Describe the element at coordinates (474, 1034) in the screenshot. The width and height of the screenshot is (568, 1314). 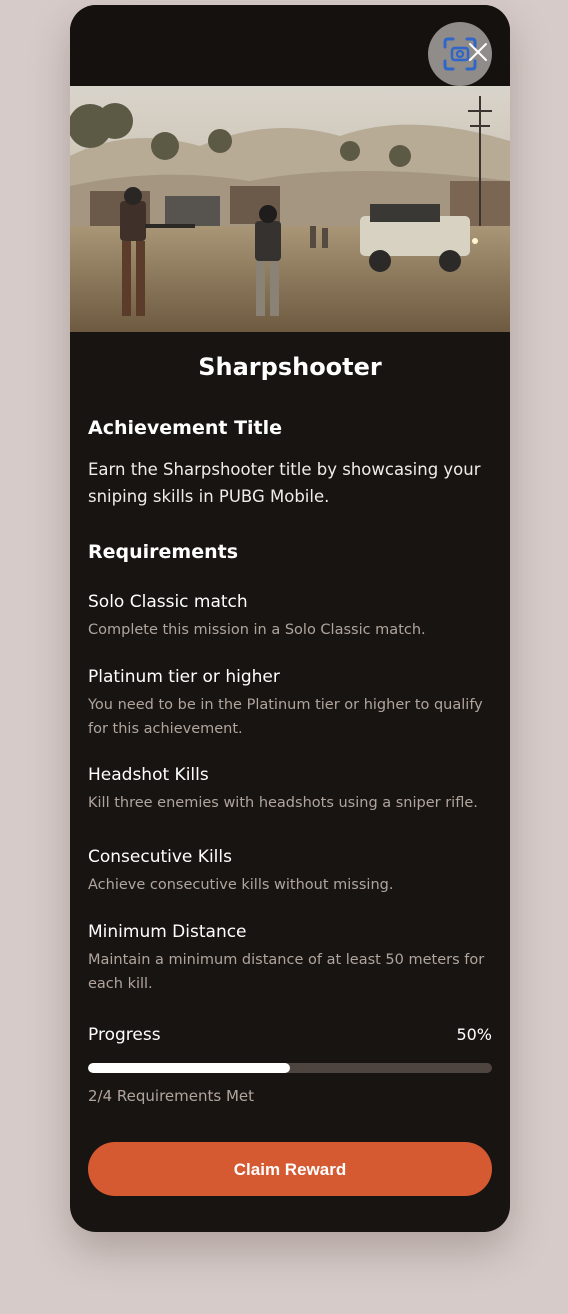
I see `progress-percent: 50%` at that location.